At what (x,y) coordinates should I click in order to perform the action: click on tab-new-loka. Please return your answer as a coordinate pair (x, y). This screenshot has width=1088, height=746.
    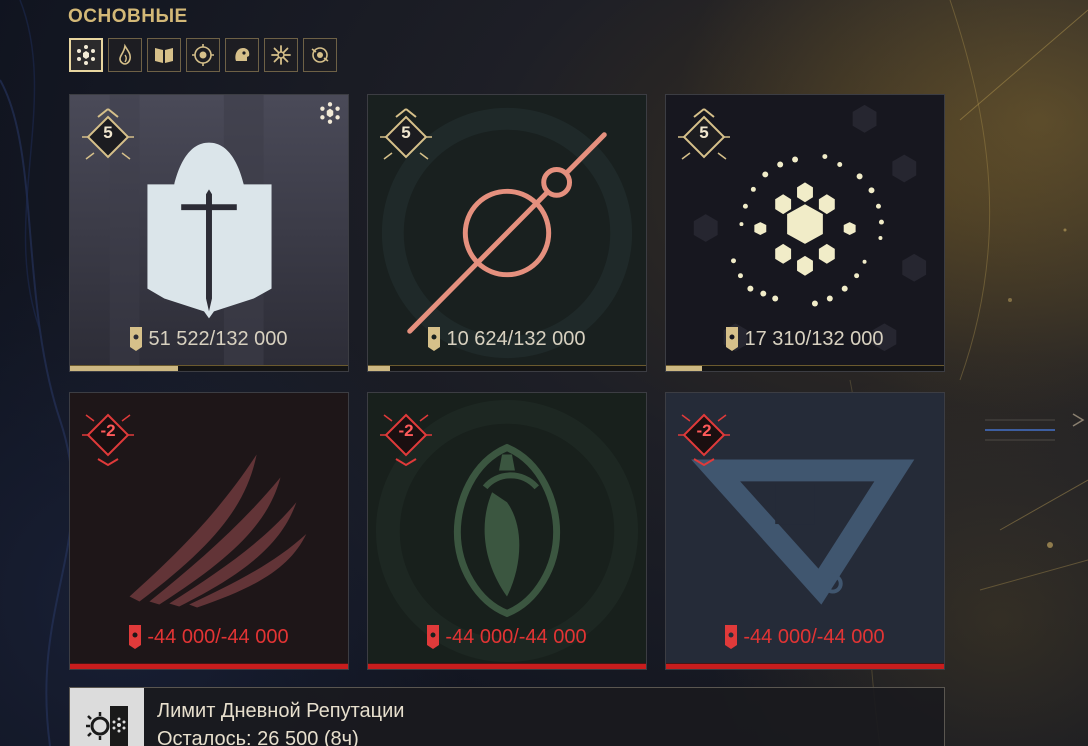
    Looking at the image, I should click on (320, 55).